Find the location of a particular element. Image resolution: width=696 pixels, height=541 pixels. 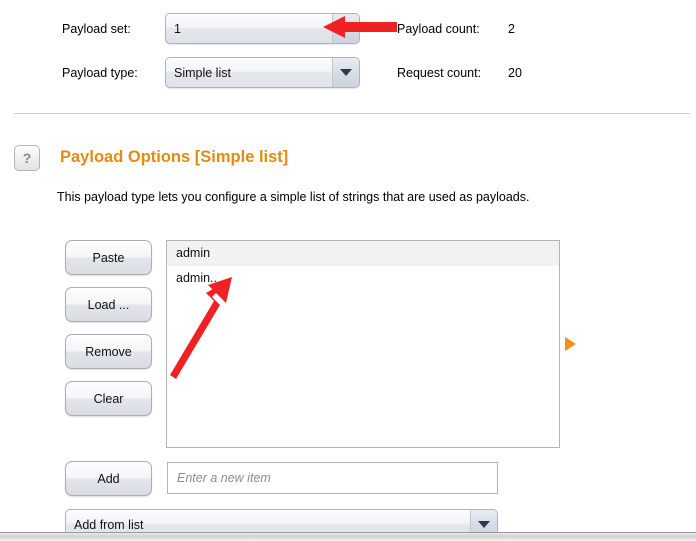

question-mark-glyph: ? is located at coordinates (27, 158).